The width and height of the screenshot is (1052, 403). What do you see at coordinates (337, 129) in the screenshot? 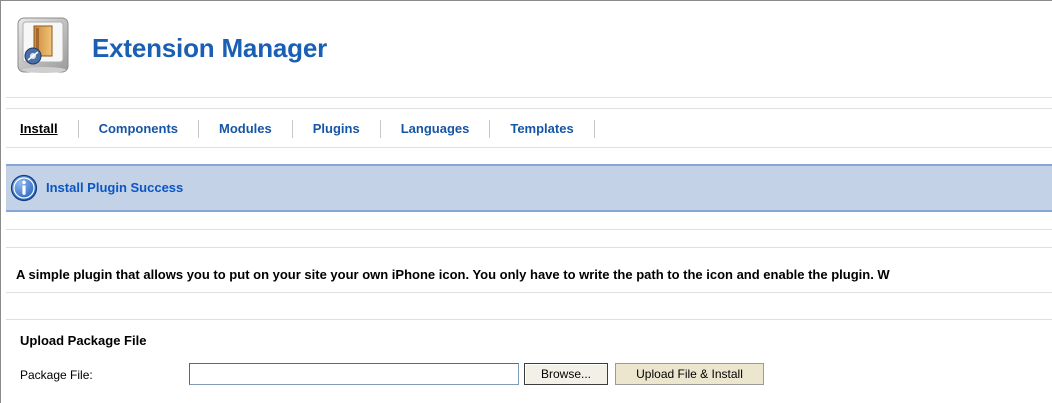
I see `tab-plugins: Plugins` at bounding box center [337, 129].